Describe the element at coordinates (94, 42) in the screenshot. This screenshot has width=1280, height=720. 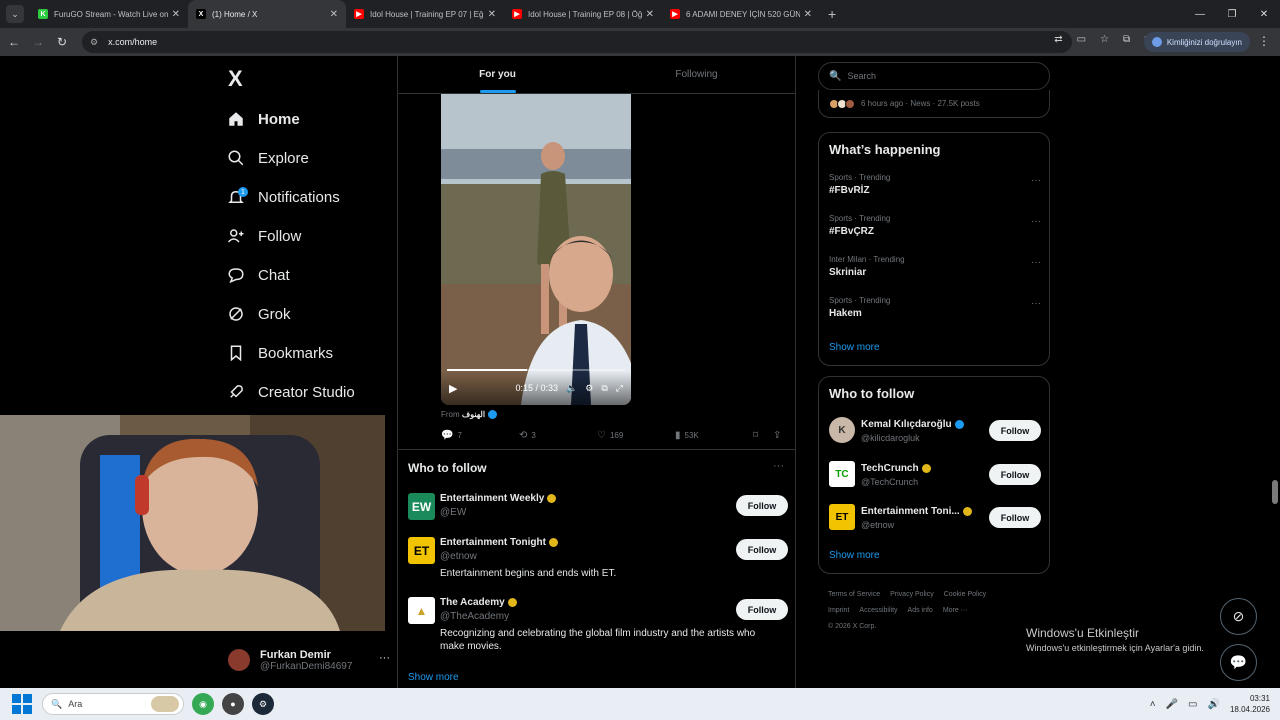
I see `site-info-icon: ⚙` at that location.